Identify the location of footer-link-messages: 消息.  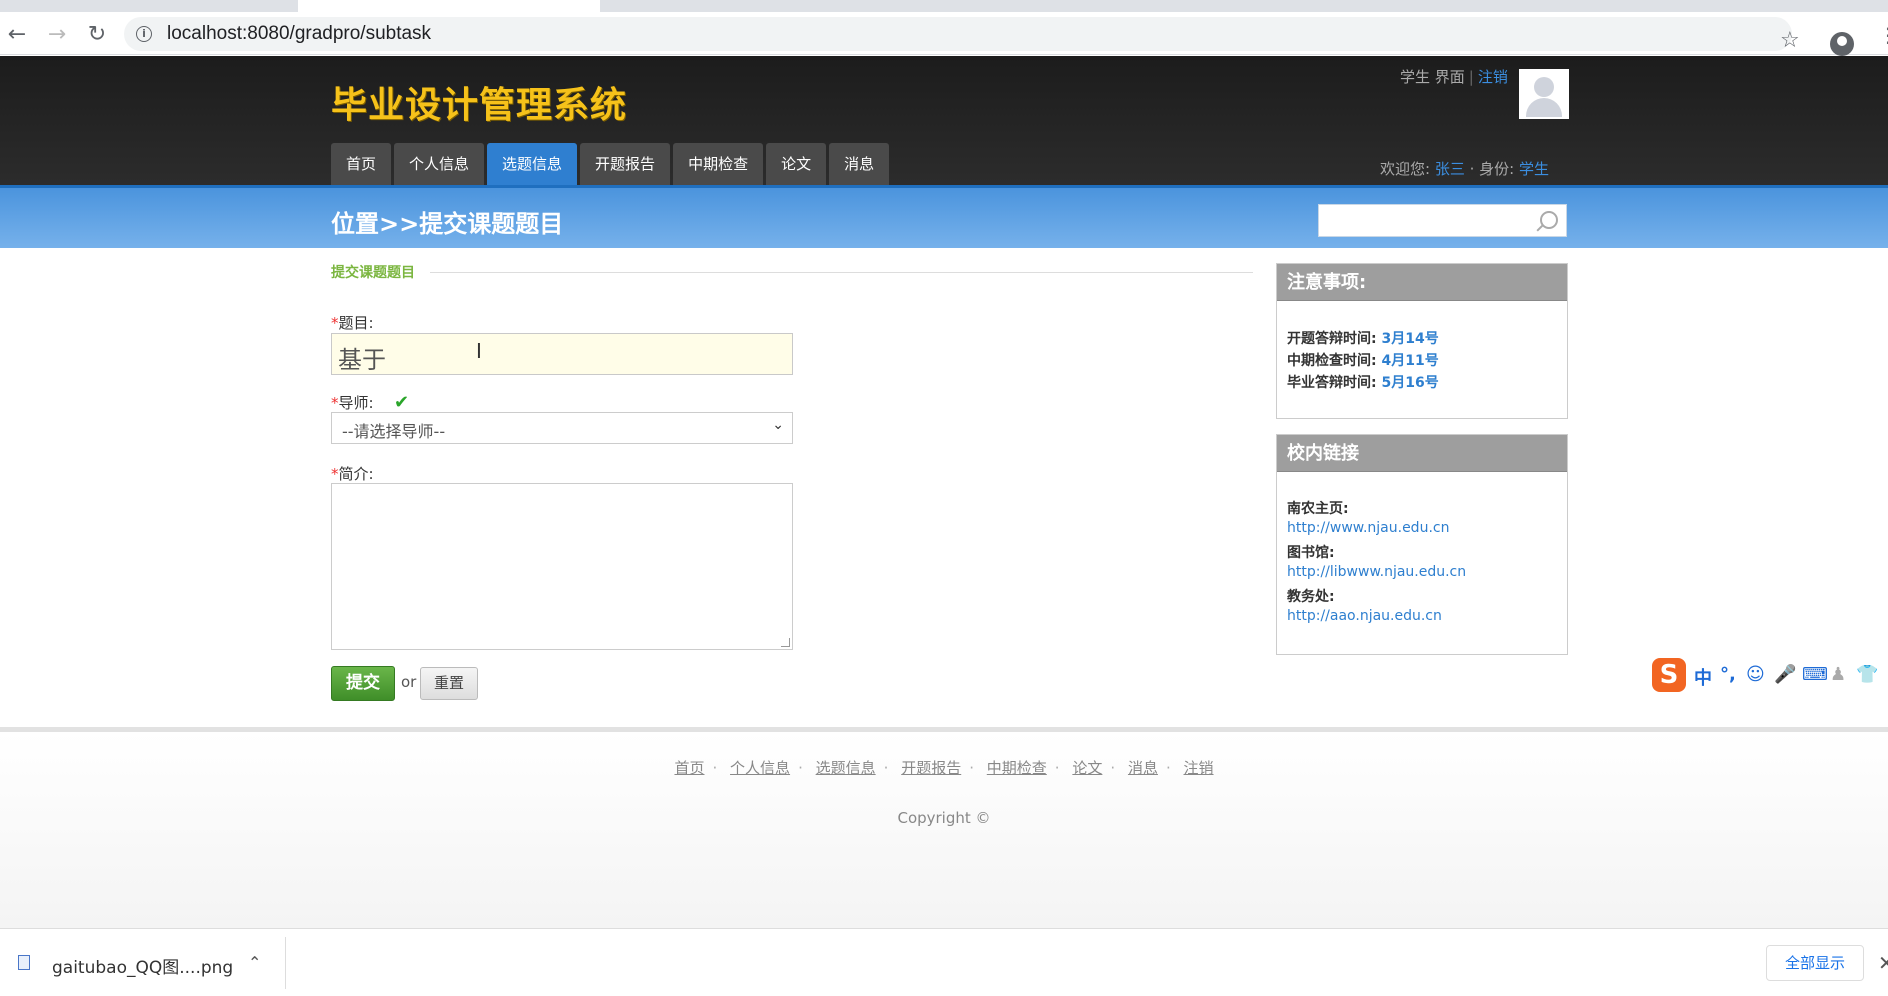
(1143, 768).